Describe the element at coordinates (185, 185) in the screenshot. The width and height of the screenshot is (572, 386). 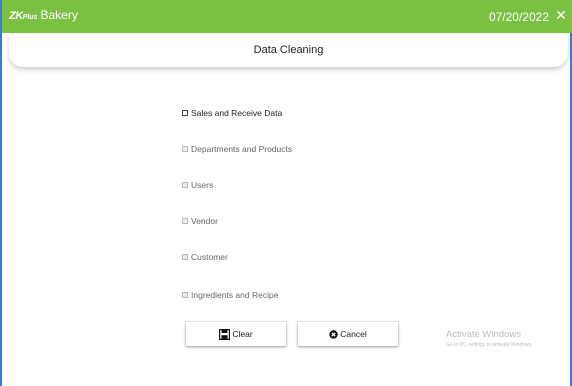
I see `checkbox-users` at that location.